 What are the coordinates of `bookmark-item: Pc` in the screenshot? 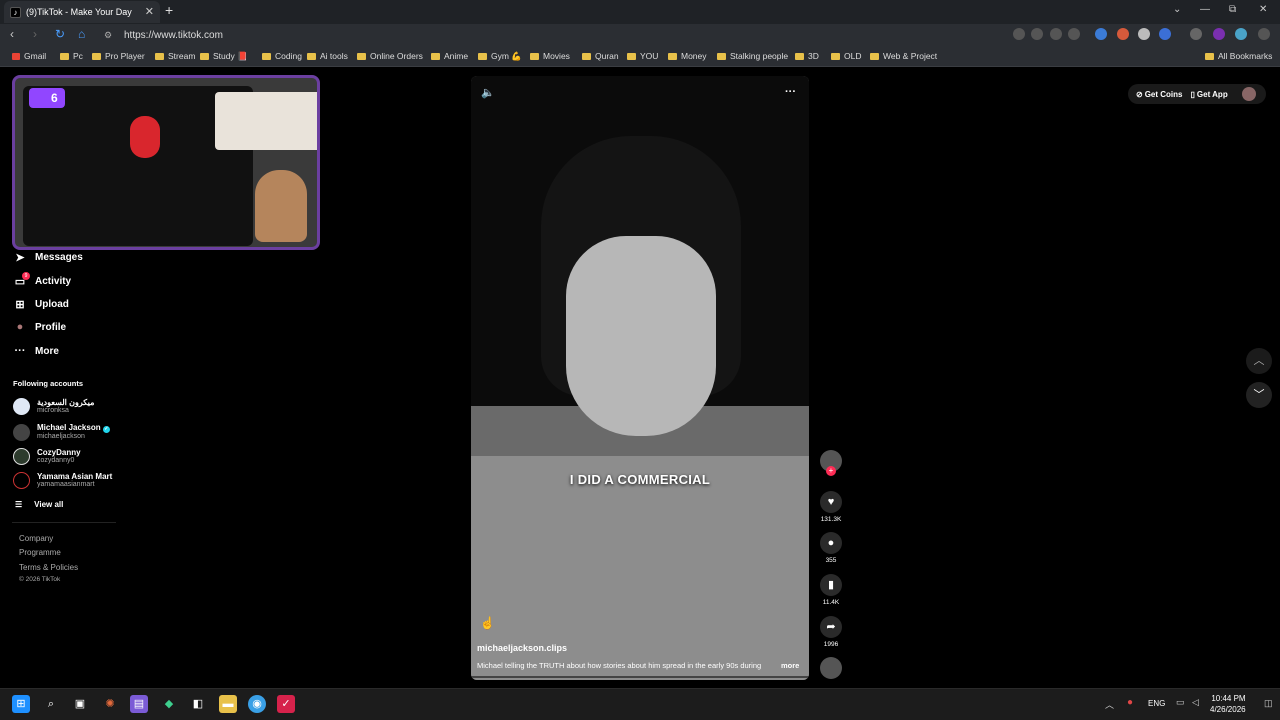 It's located at (71, 56).